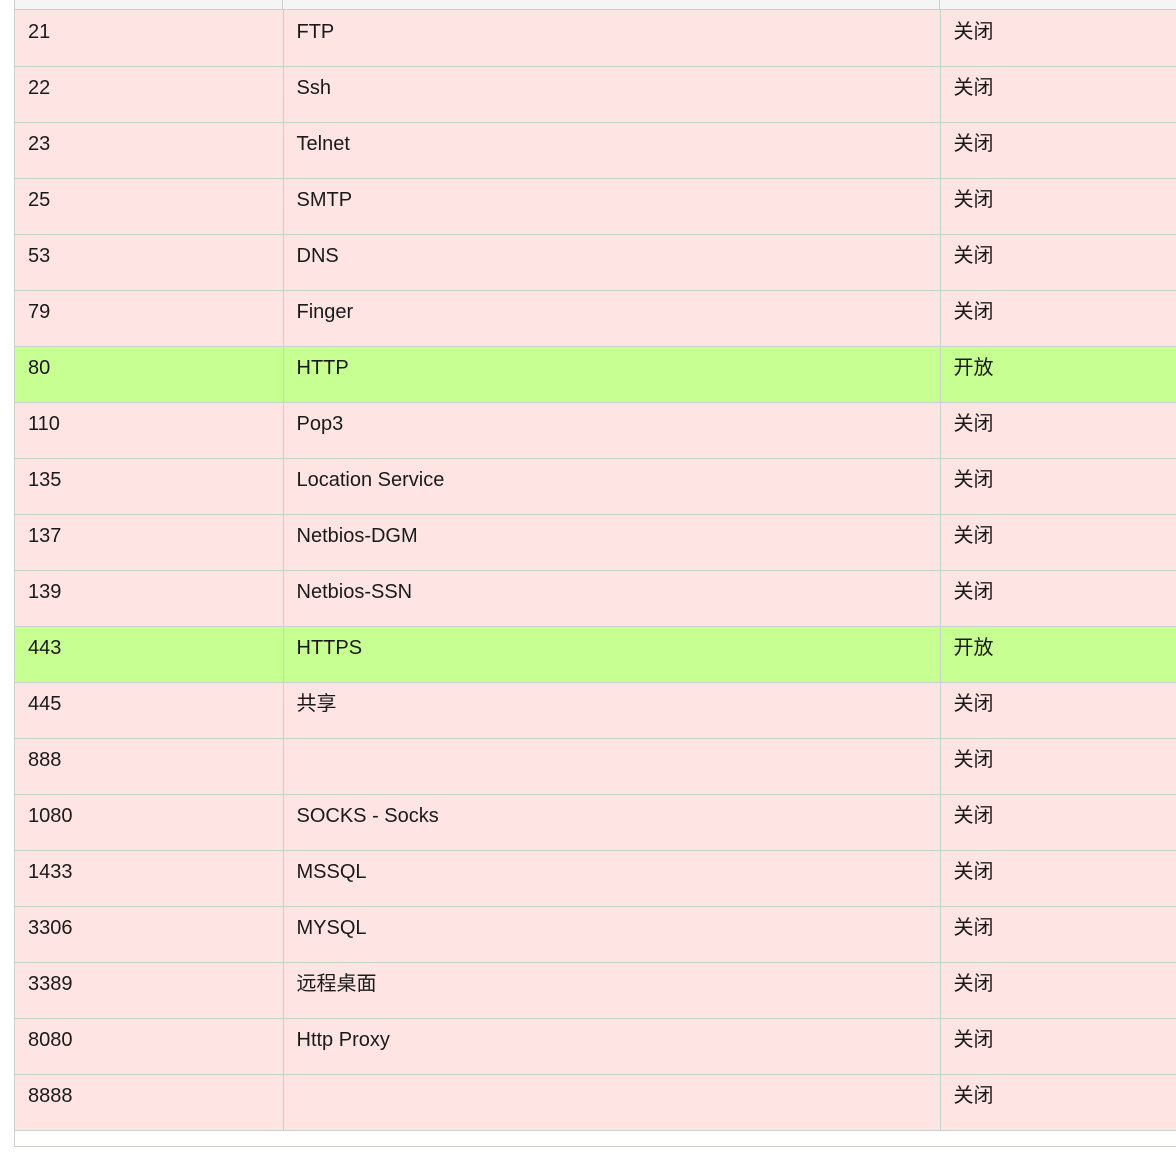 This screenshot has width=1176, height=1154. I want to click on port-cell-text: 23, so click(39, 144).